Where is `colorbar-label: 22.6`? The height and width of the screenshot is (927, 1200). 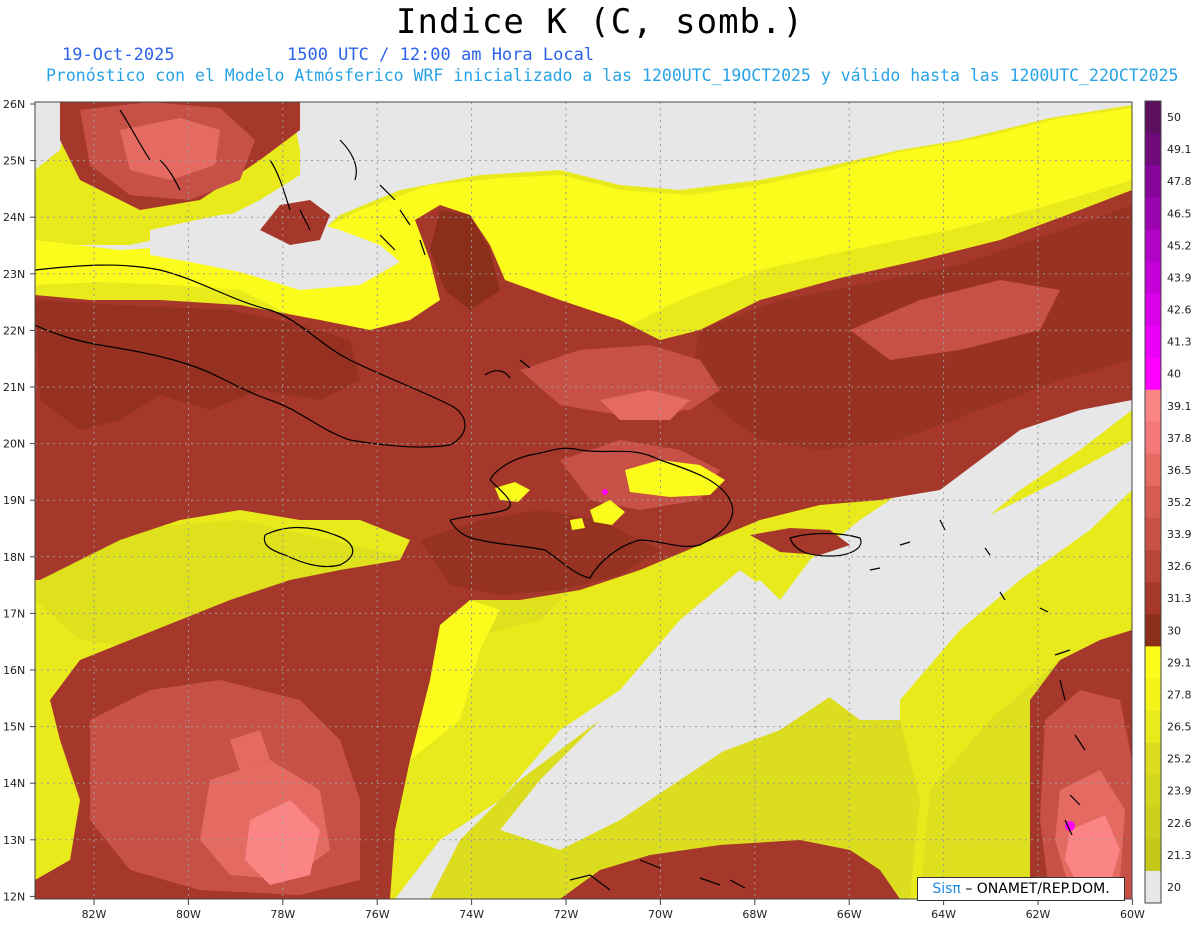 colorbar-label: 22.6 is located at coordinates (1179, 823).